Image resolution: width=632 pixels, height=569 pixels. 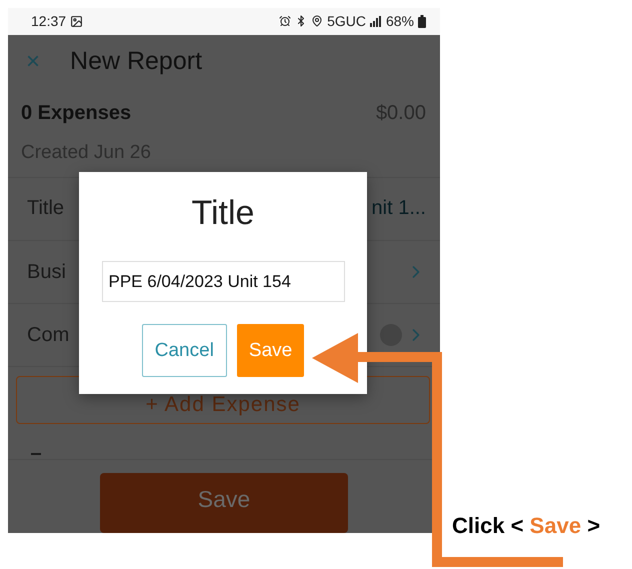 What do you see at coordinates (46, 272) in the screenshot?
I see `row-label: Busi` at bounding box center [46, 272].